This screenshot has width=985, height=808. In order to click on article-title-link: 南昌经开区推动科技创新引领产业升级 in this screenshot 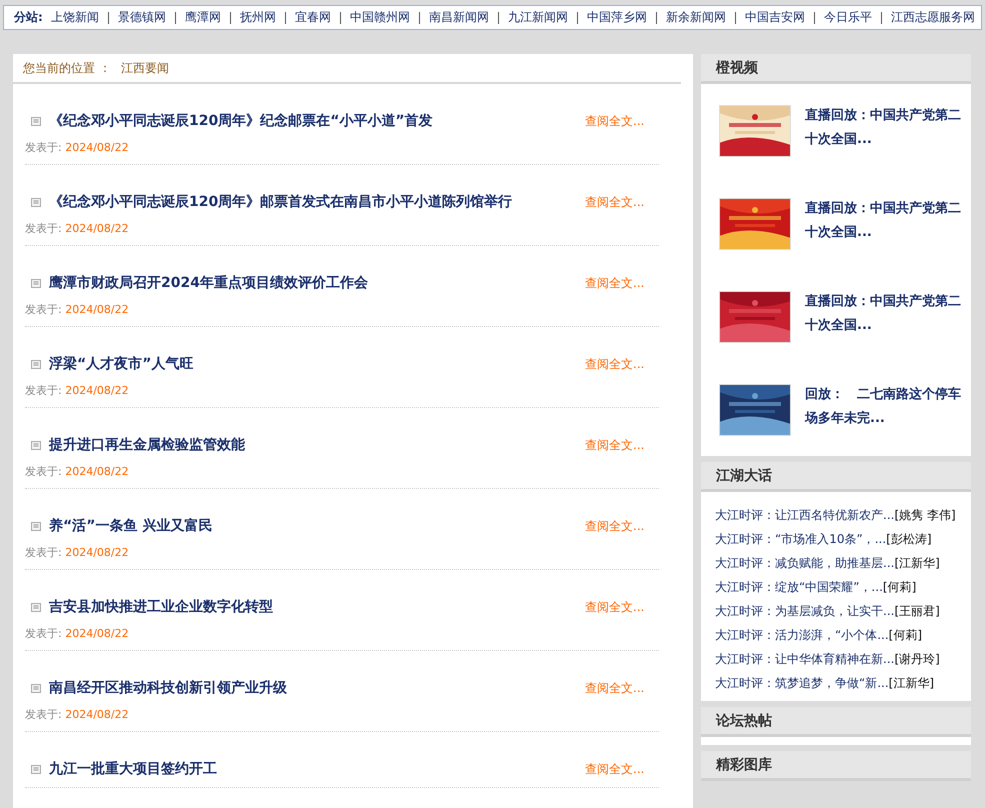, I will do `click(313, 688)`.